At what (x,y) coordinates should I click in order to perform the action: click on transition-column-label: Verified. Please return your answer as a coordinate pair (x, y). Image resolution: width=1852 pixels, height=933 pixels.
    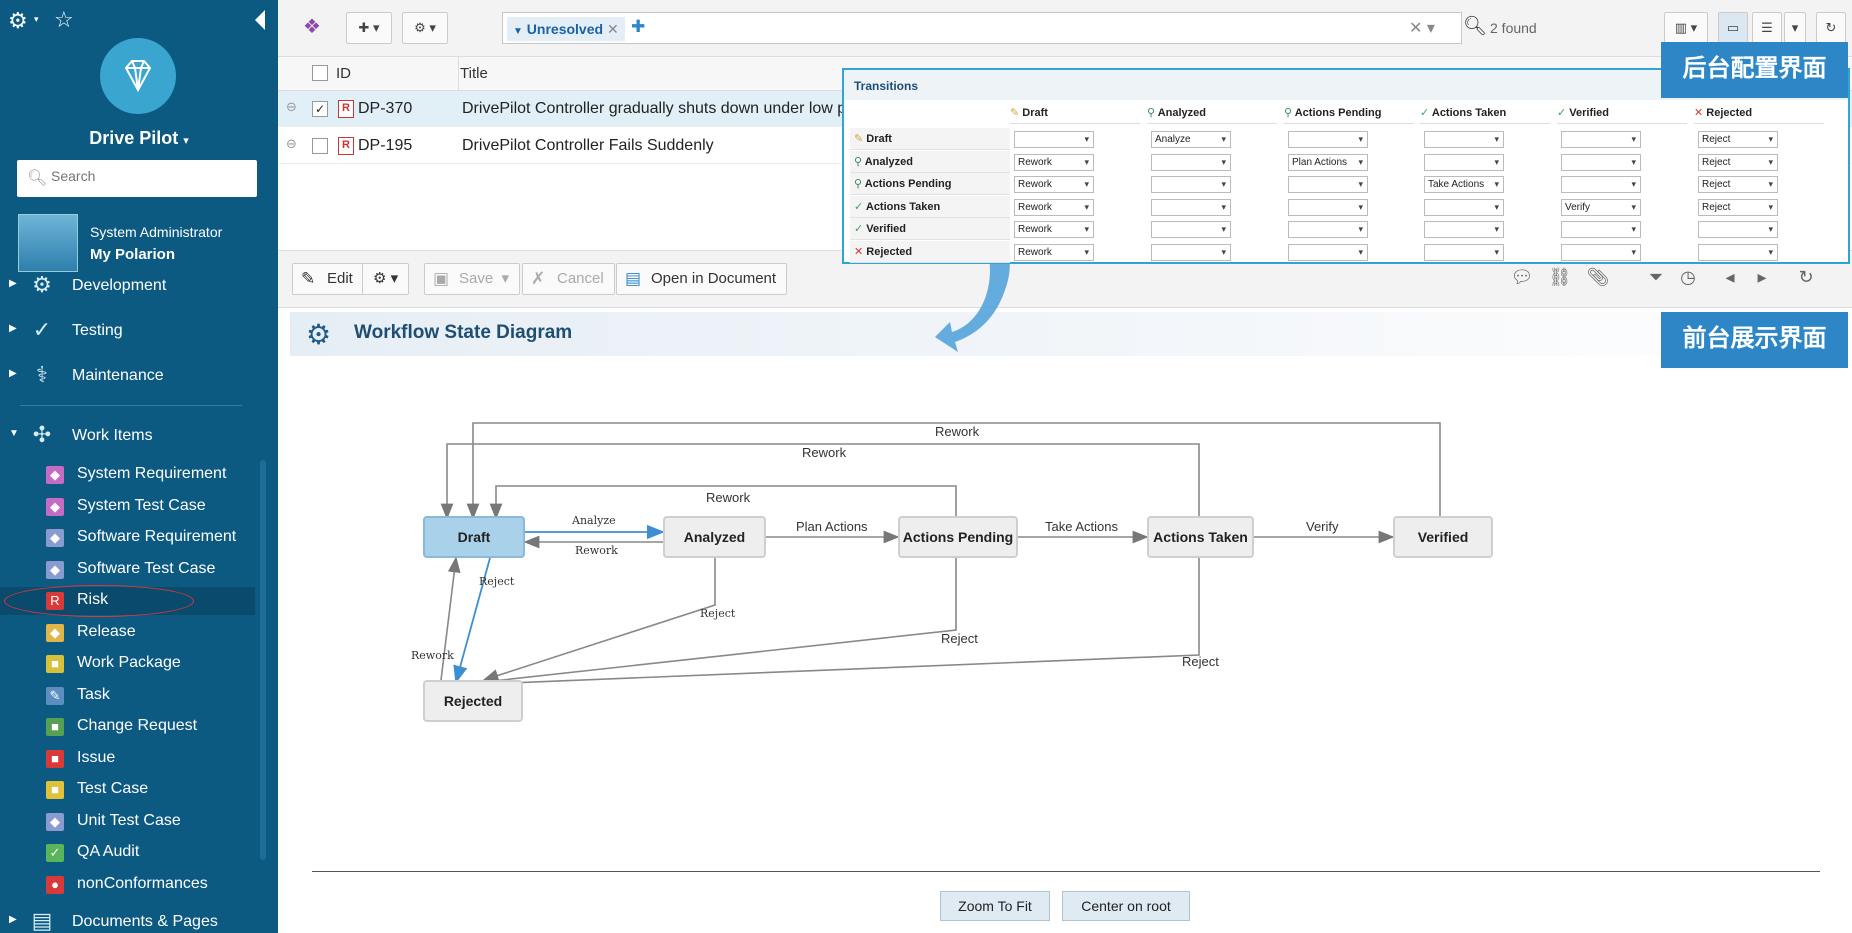
    Looking at the image, I should click on (1589, 113).